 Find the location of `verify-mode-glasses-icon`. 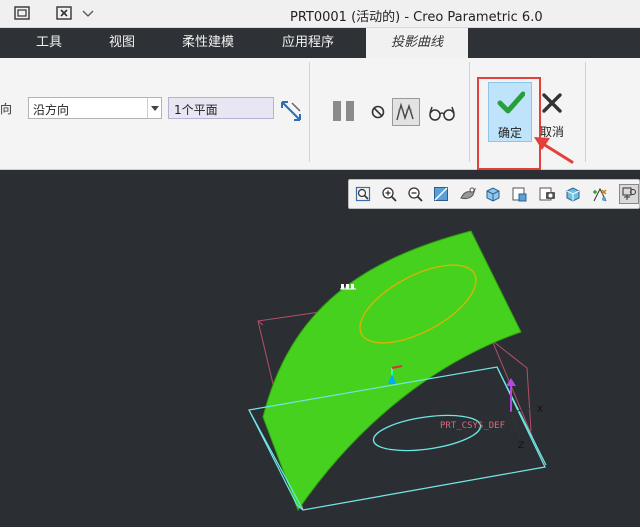

verify-mode-glasses-icon is located at coordinates (442, 115).